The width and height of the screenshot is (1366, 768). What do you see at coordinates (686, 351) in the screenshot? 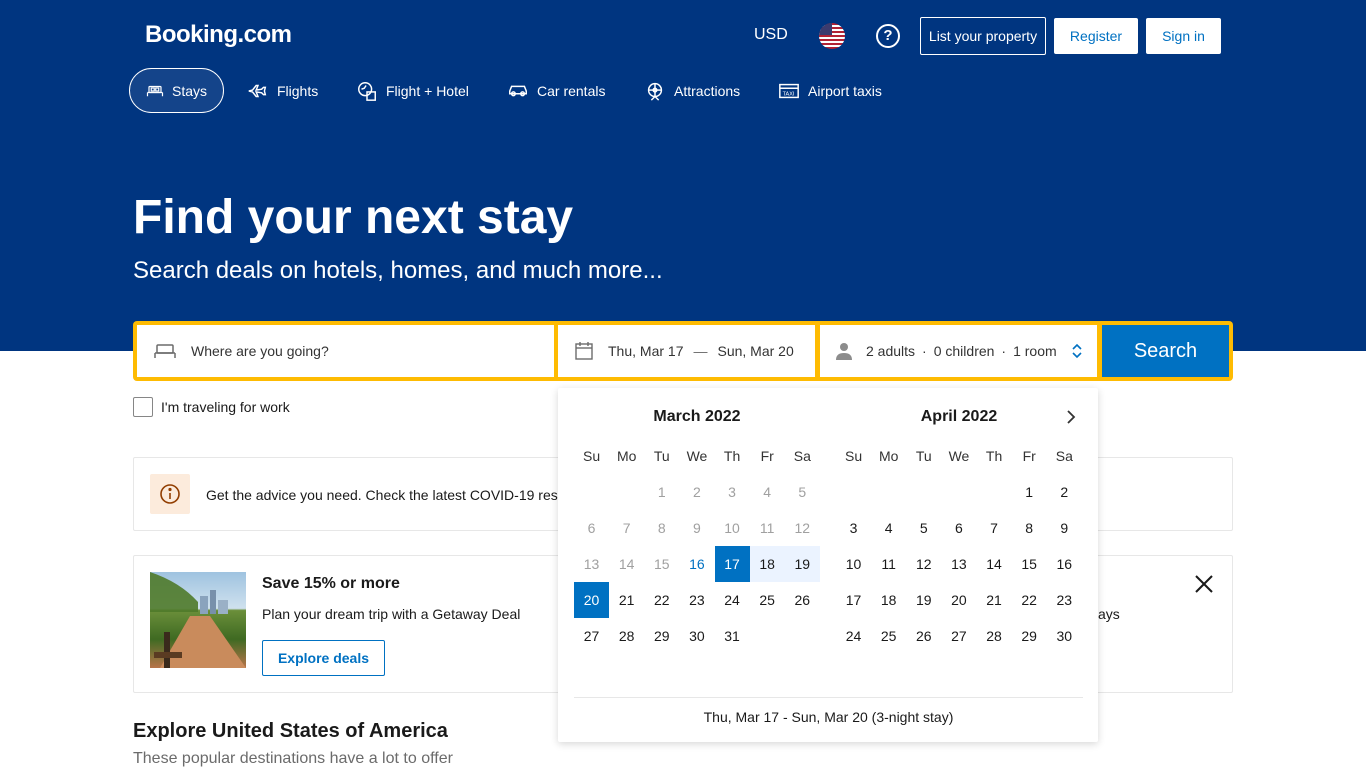
I see `date-field: Thu, Mar 17 — Sun, Mar 20` at bounding box center [686, 351].